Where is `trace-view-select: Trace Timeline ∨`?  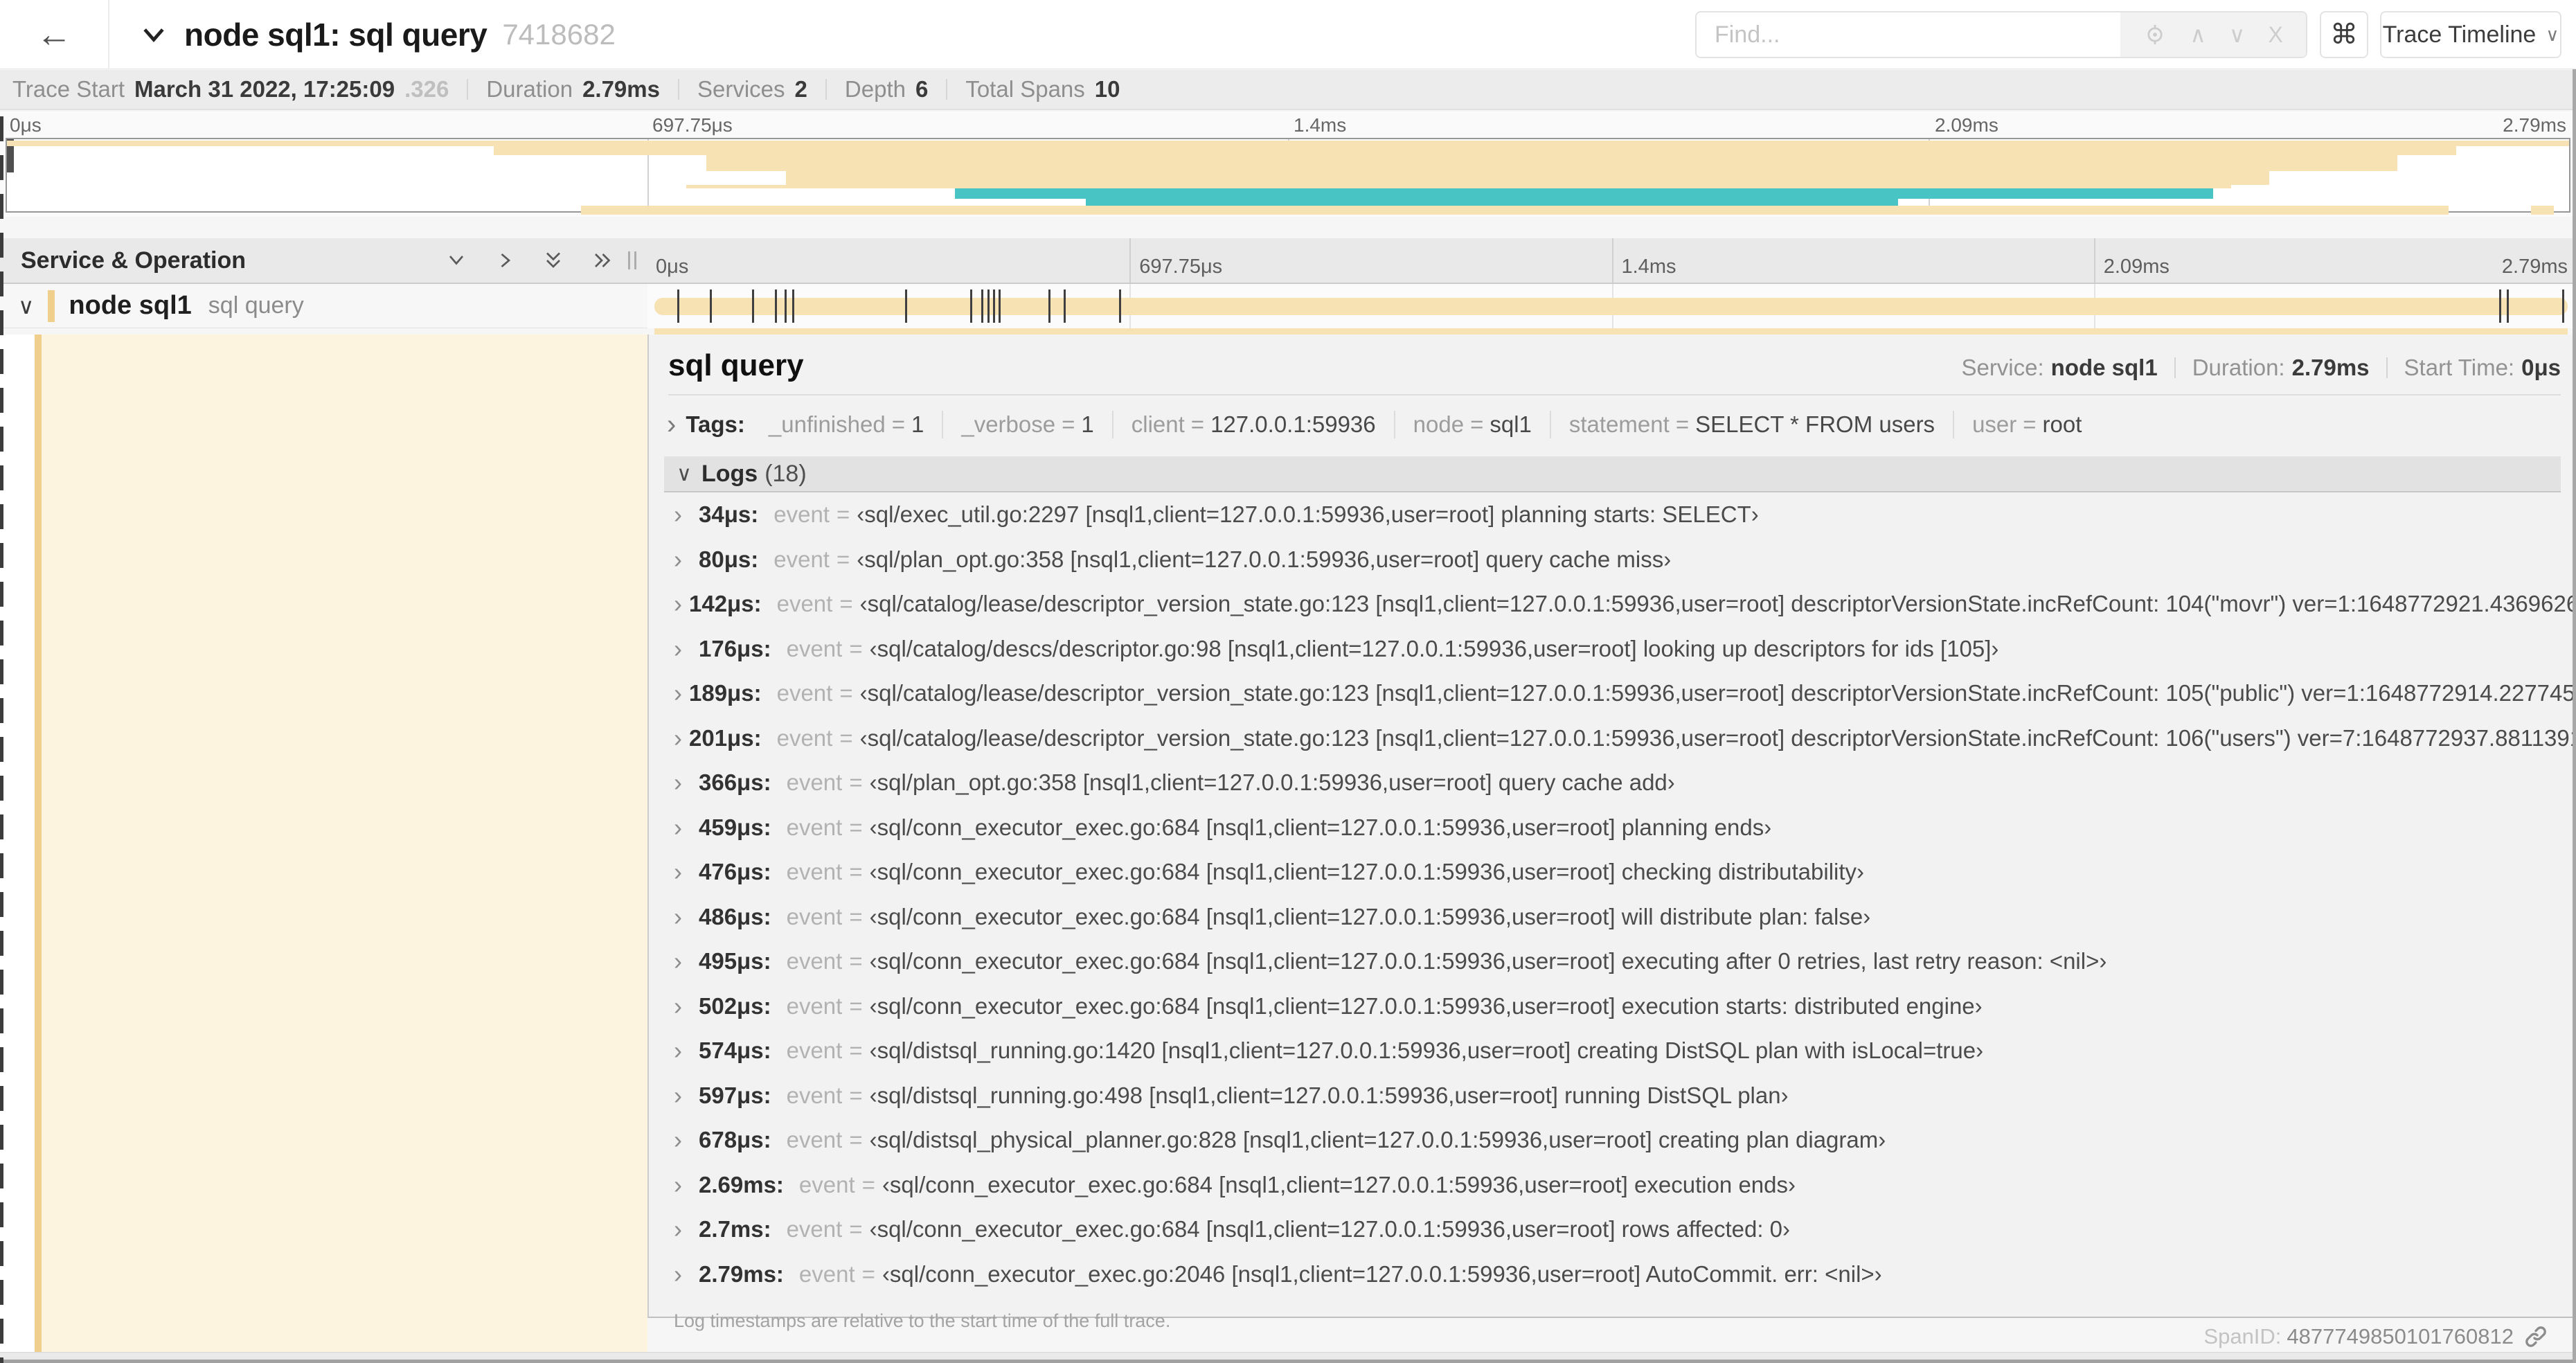 trace-view-select: Trace Timeline ∨ is located at coordinates (2470, 34).